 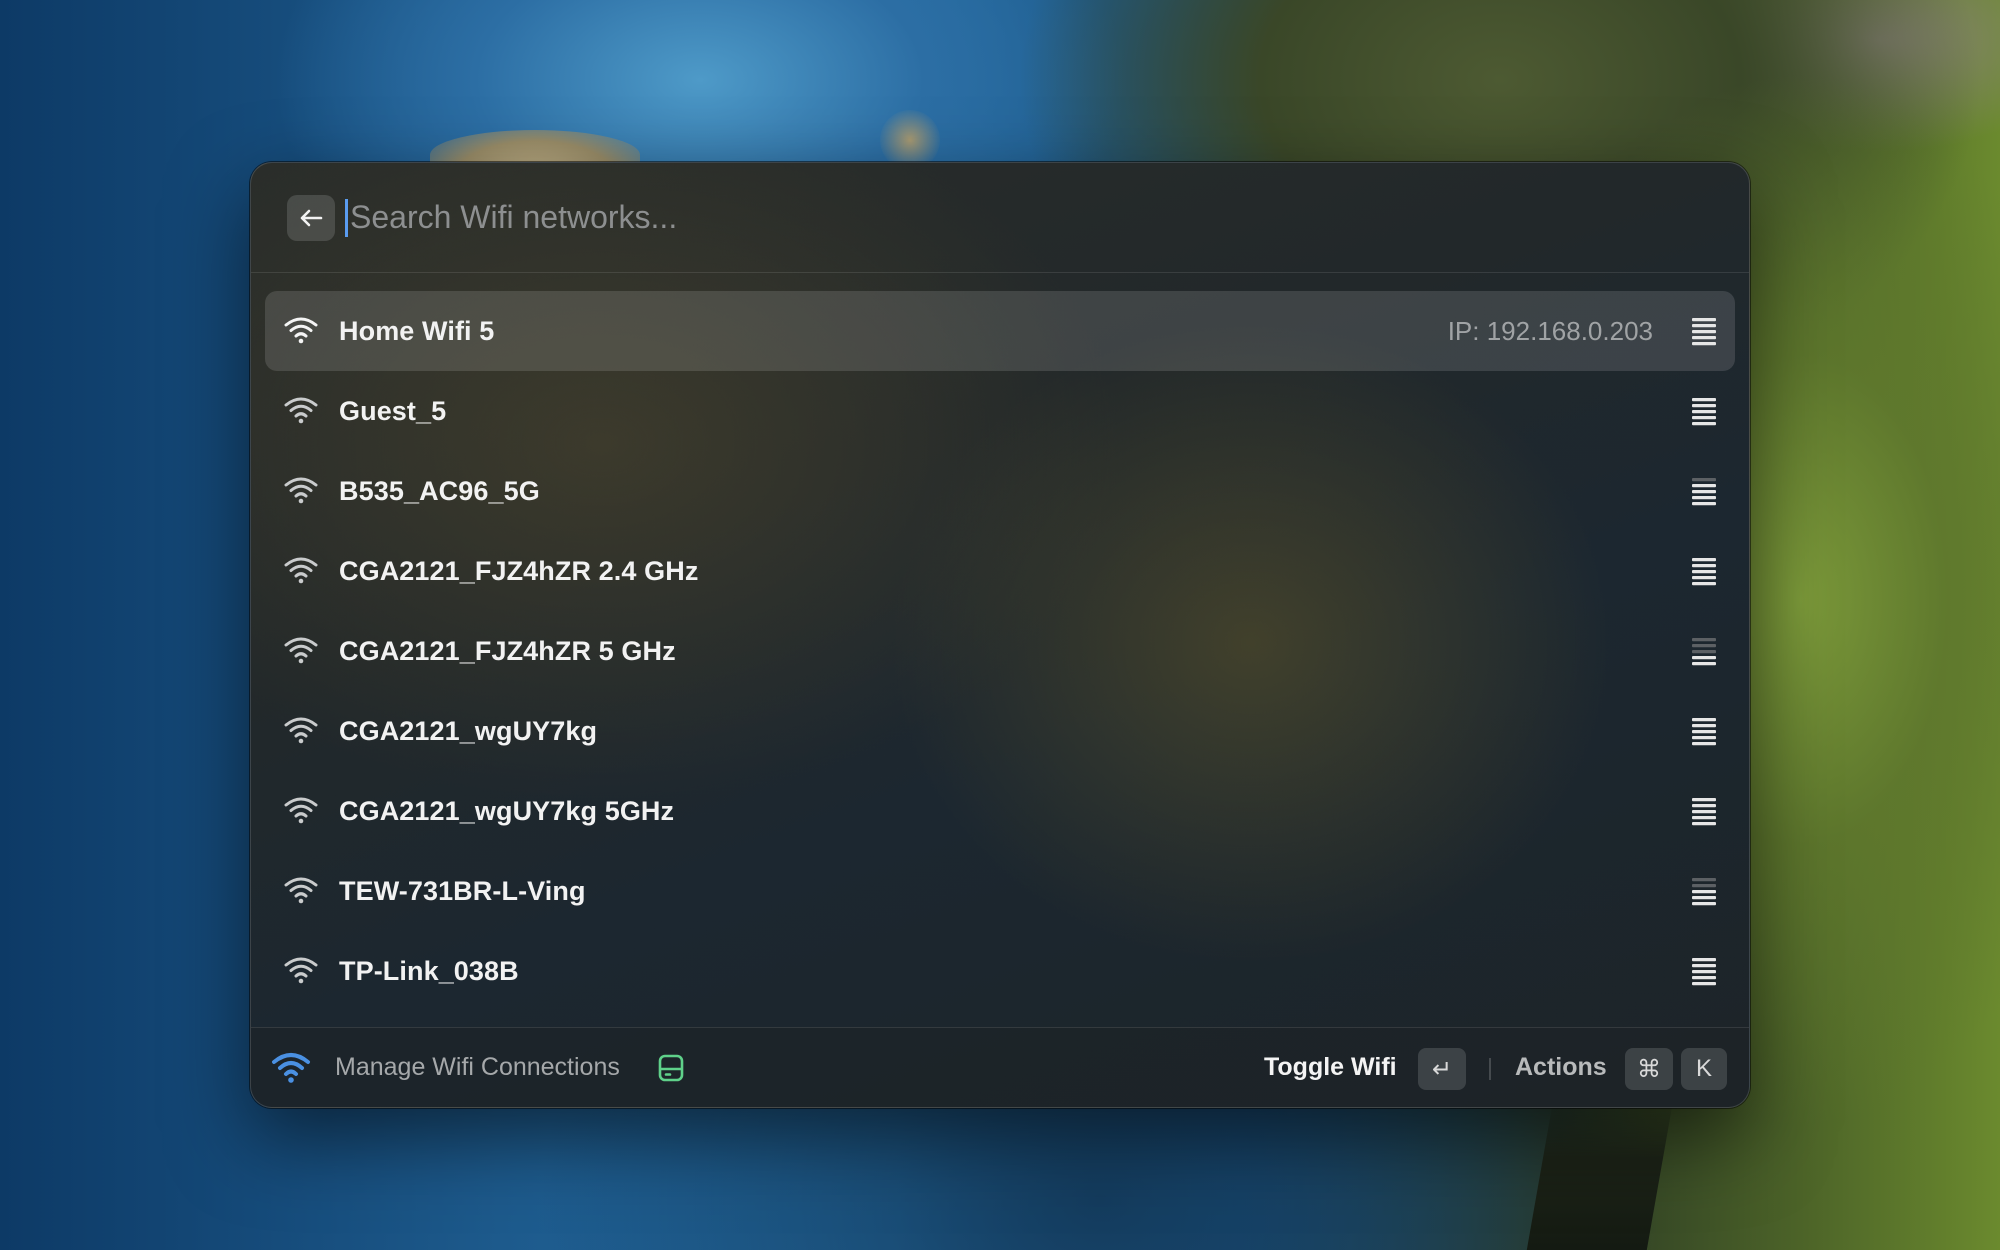 What do you see at coordinates (468, 730) in the screenshot?
I see `network-name: CGA2121_wgUY7kg` at bounding box center [468, 730].